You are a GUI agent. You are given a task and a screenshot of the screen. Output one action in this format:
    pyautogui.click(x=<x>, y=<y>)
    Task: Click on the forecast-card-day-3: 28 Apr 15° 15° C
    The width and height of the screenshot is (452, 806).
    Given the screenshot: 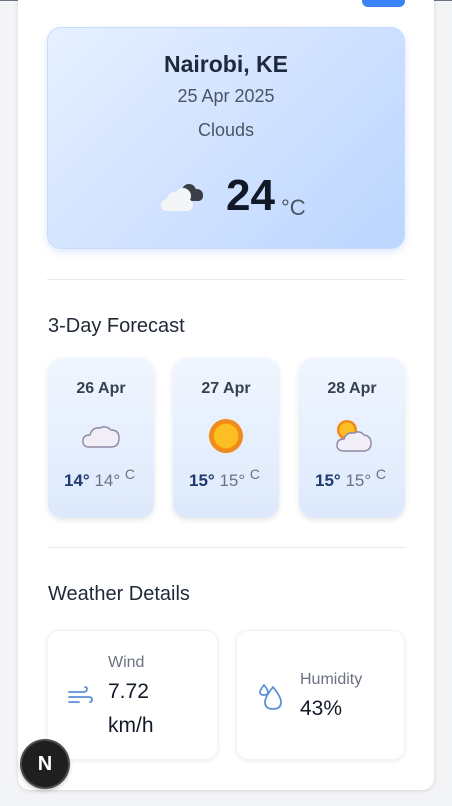 What is the action you would take?
    pyautogui.click(x=352, y=438)
    